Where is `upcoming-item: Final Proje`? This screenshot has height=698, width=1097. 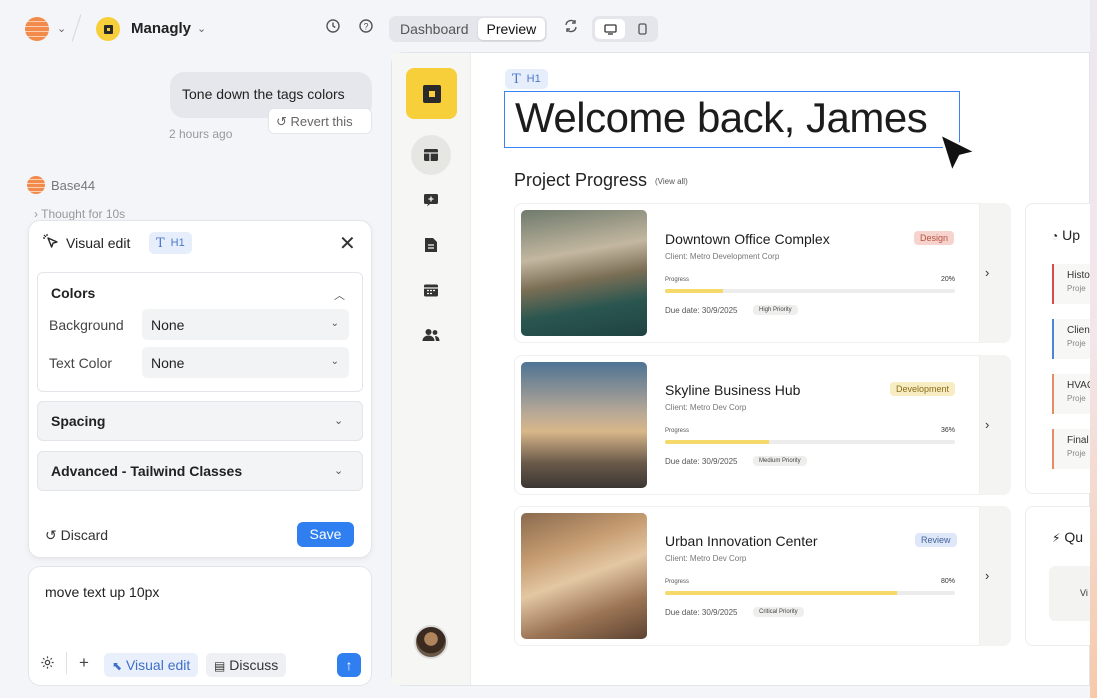
upcoming-item: Final Proje is located at coordinates (1071, 449).